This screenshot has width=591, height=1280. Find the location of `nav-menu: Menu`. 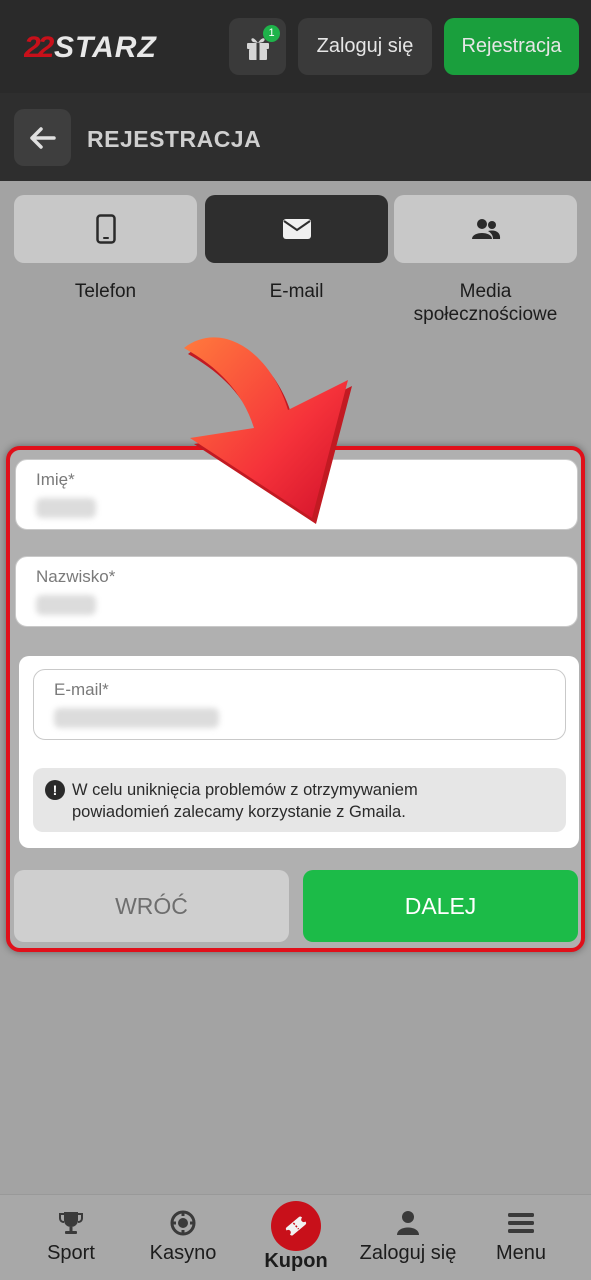

nav-menu: Menu is located at coordinates (521, 1237).